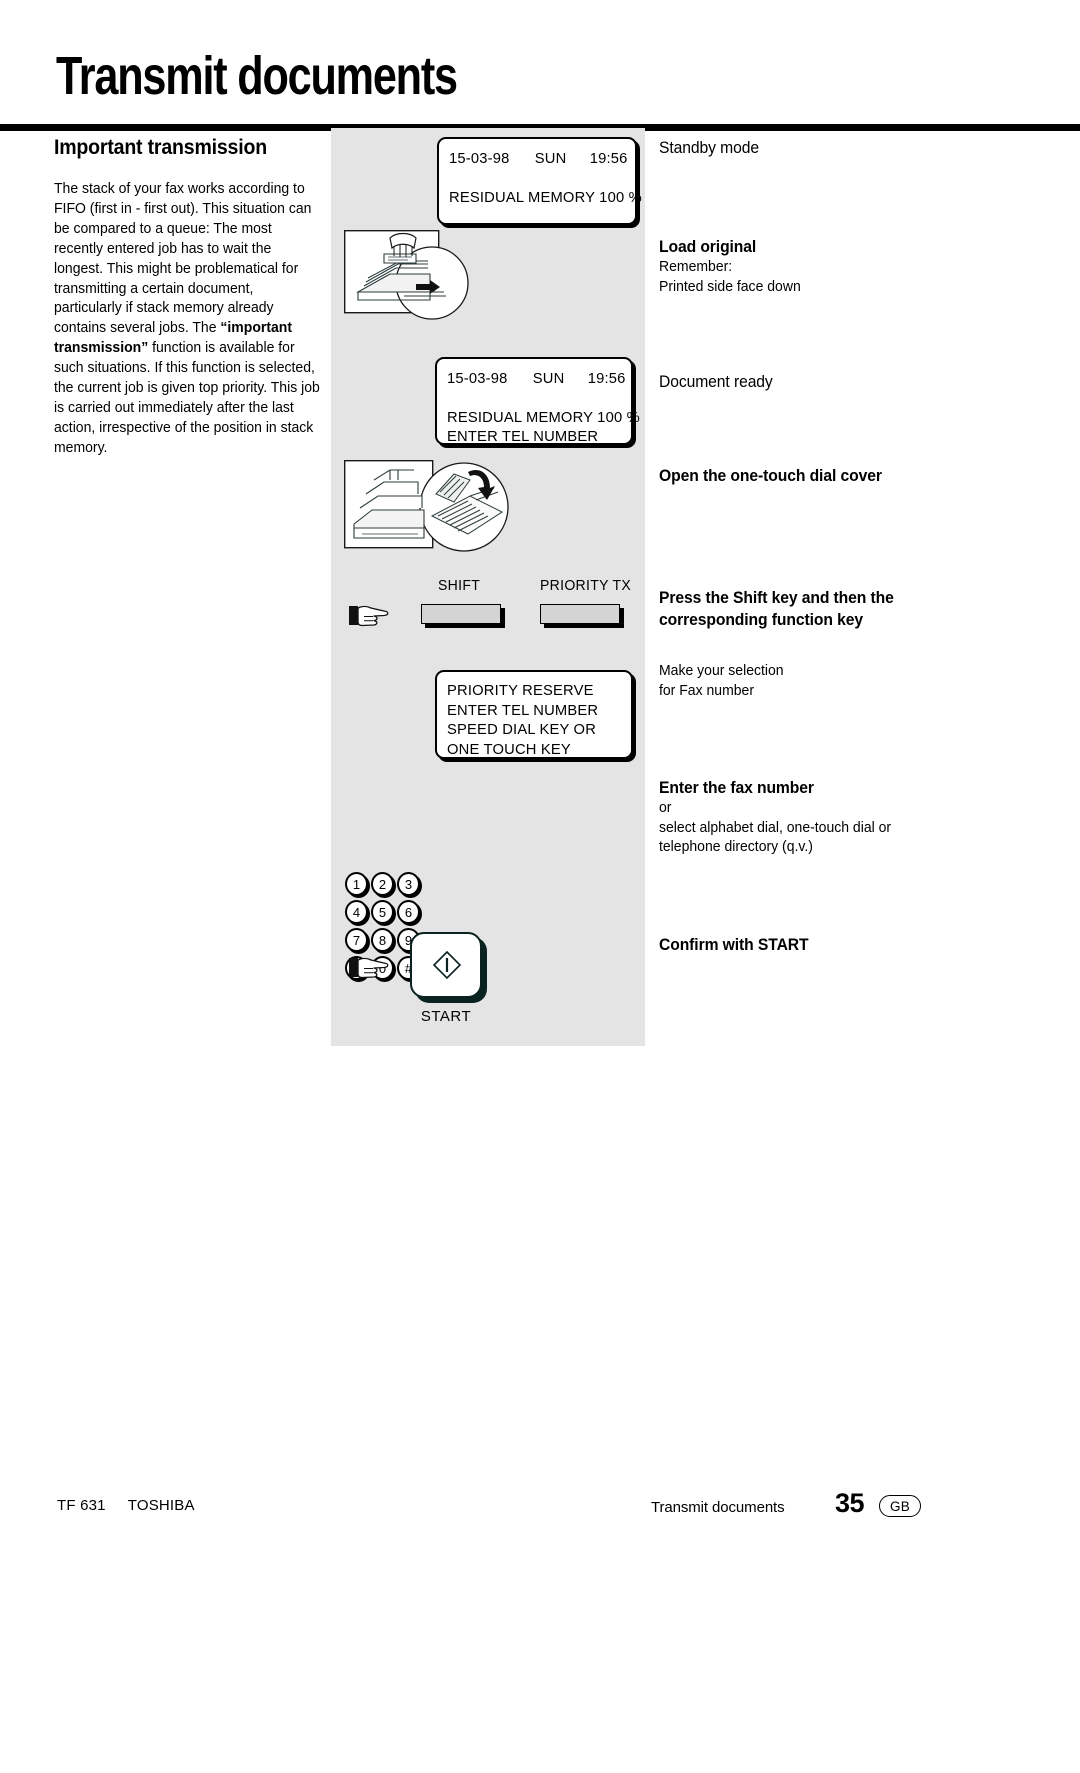 The width and height of the screenshot is (1080, 1773). Describe the element at coordinates (446, 1016) in the screenshot. I see `start-key-label: START` at that location.